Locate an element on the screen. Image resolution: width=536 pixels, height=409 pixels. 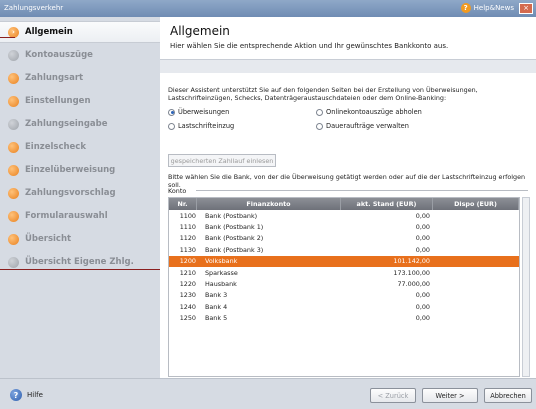
radio-ueberweisungen: Überweisungen is located at coordinates (198, 112).